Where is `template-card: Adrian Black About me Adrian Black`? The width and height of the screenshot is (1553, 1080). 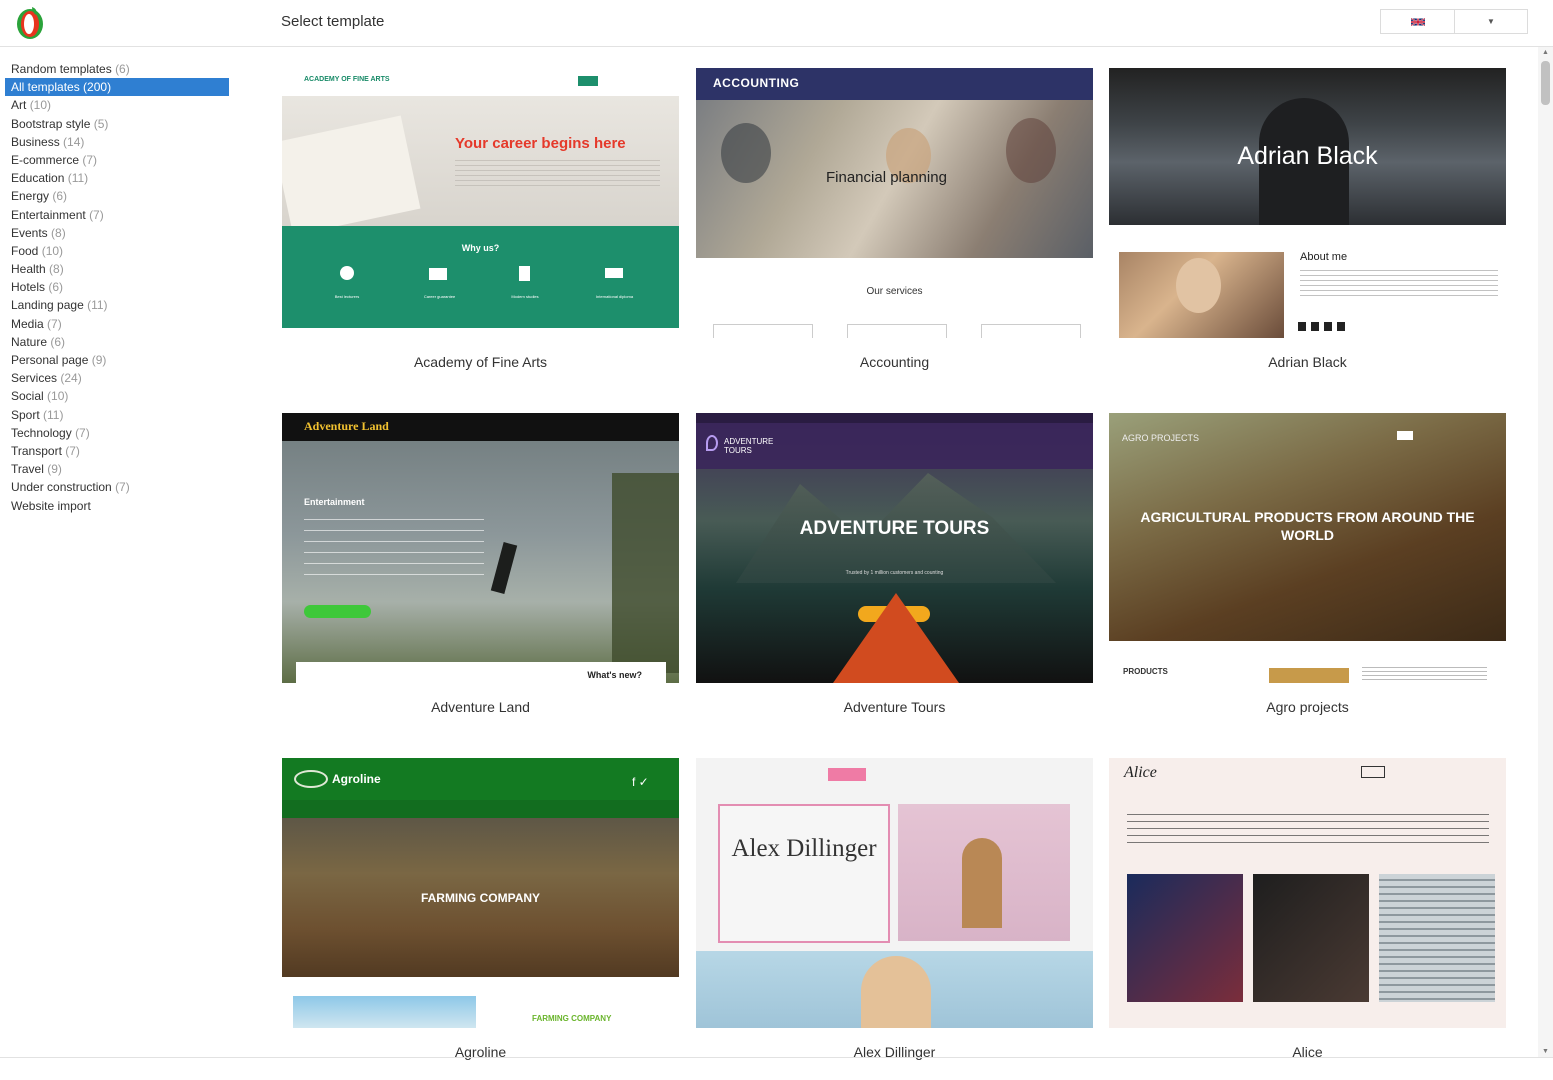
template-card: Adrian Black About me Adrian Black is located at coordinates (1307, 219).